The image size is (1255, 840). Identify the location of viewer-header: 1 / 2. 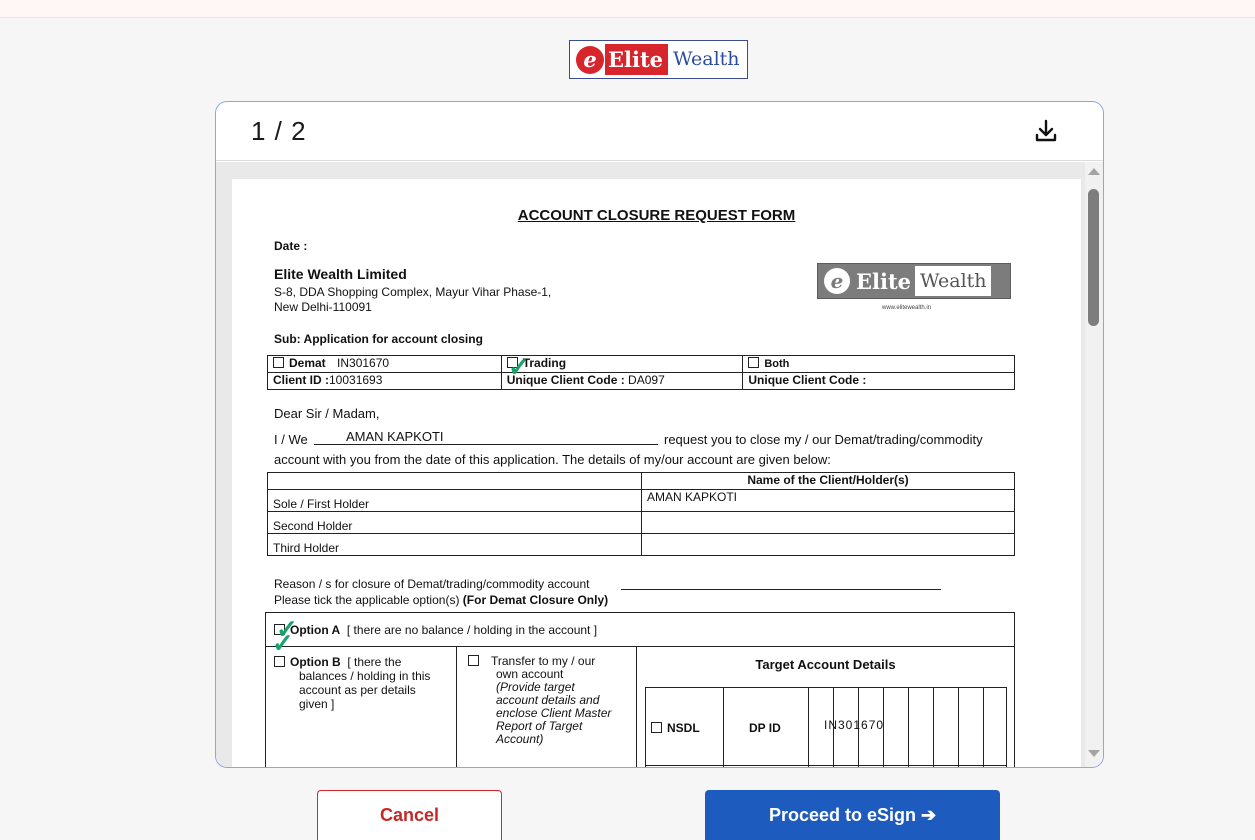
(659, 131).